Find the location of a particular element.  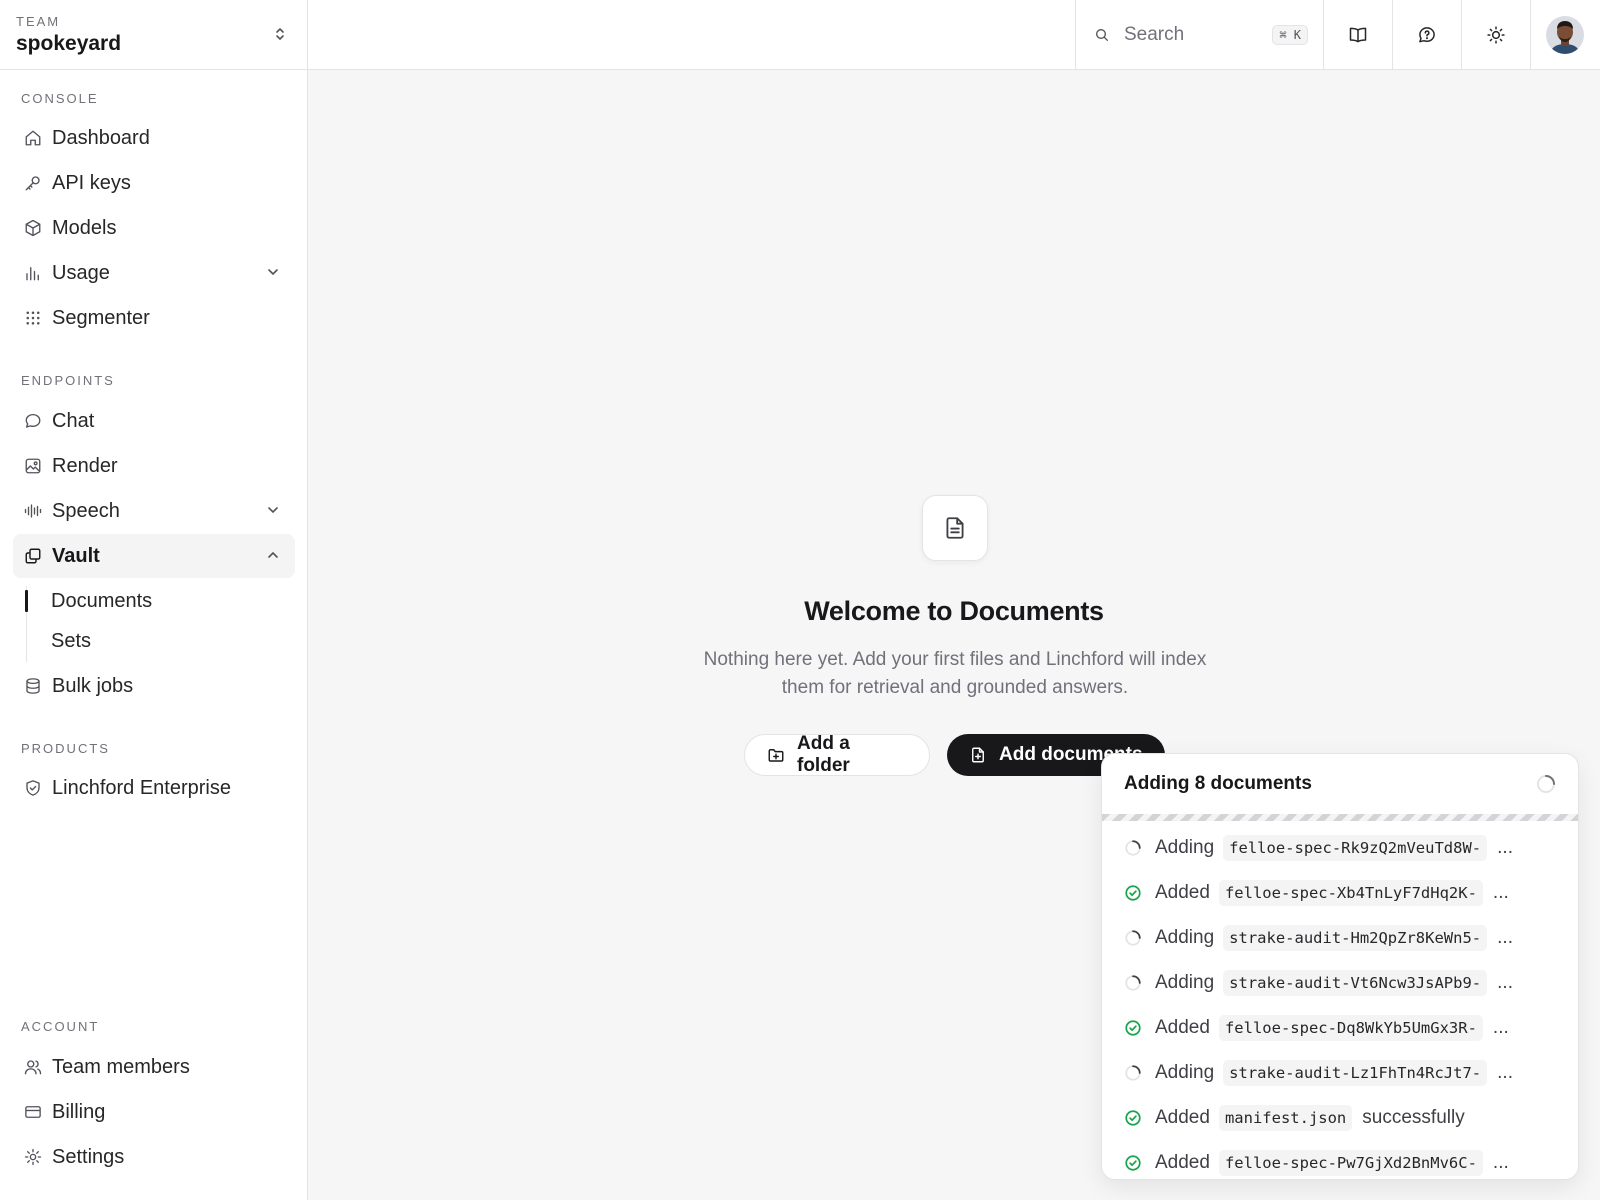

sidebar-item-label: Linchford Enterprise is located at coordinates (141, 787).